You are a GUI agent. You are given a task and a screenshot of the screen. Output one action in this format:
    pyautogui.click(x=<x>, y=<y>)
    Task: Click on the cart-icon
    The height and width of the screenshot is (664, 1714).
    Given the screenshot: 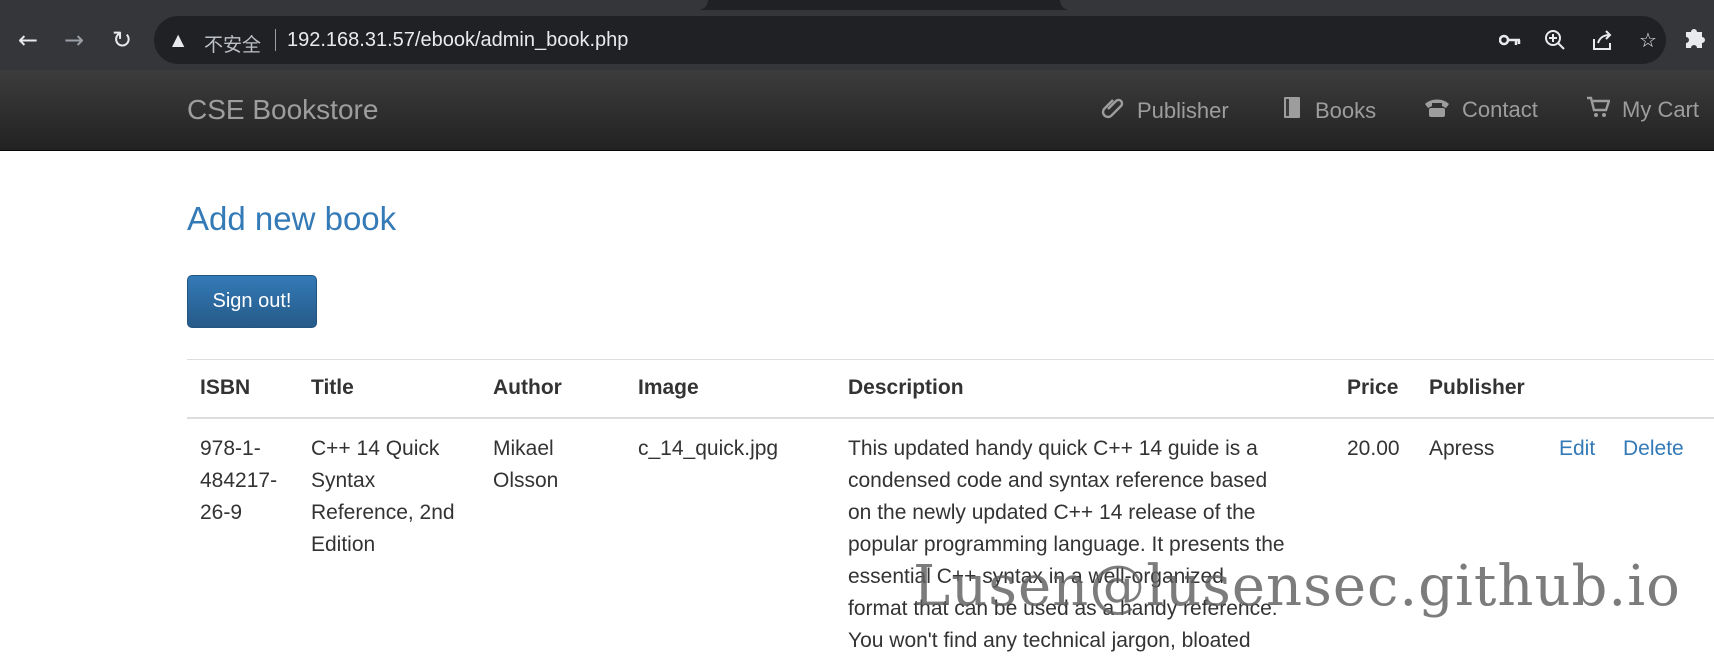 What is the action you would take?
    pyautogui.click(x=1598, y=110)
    